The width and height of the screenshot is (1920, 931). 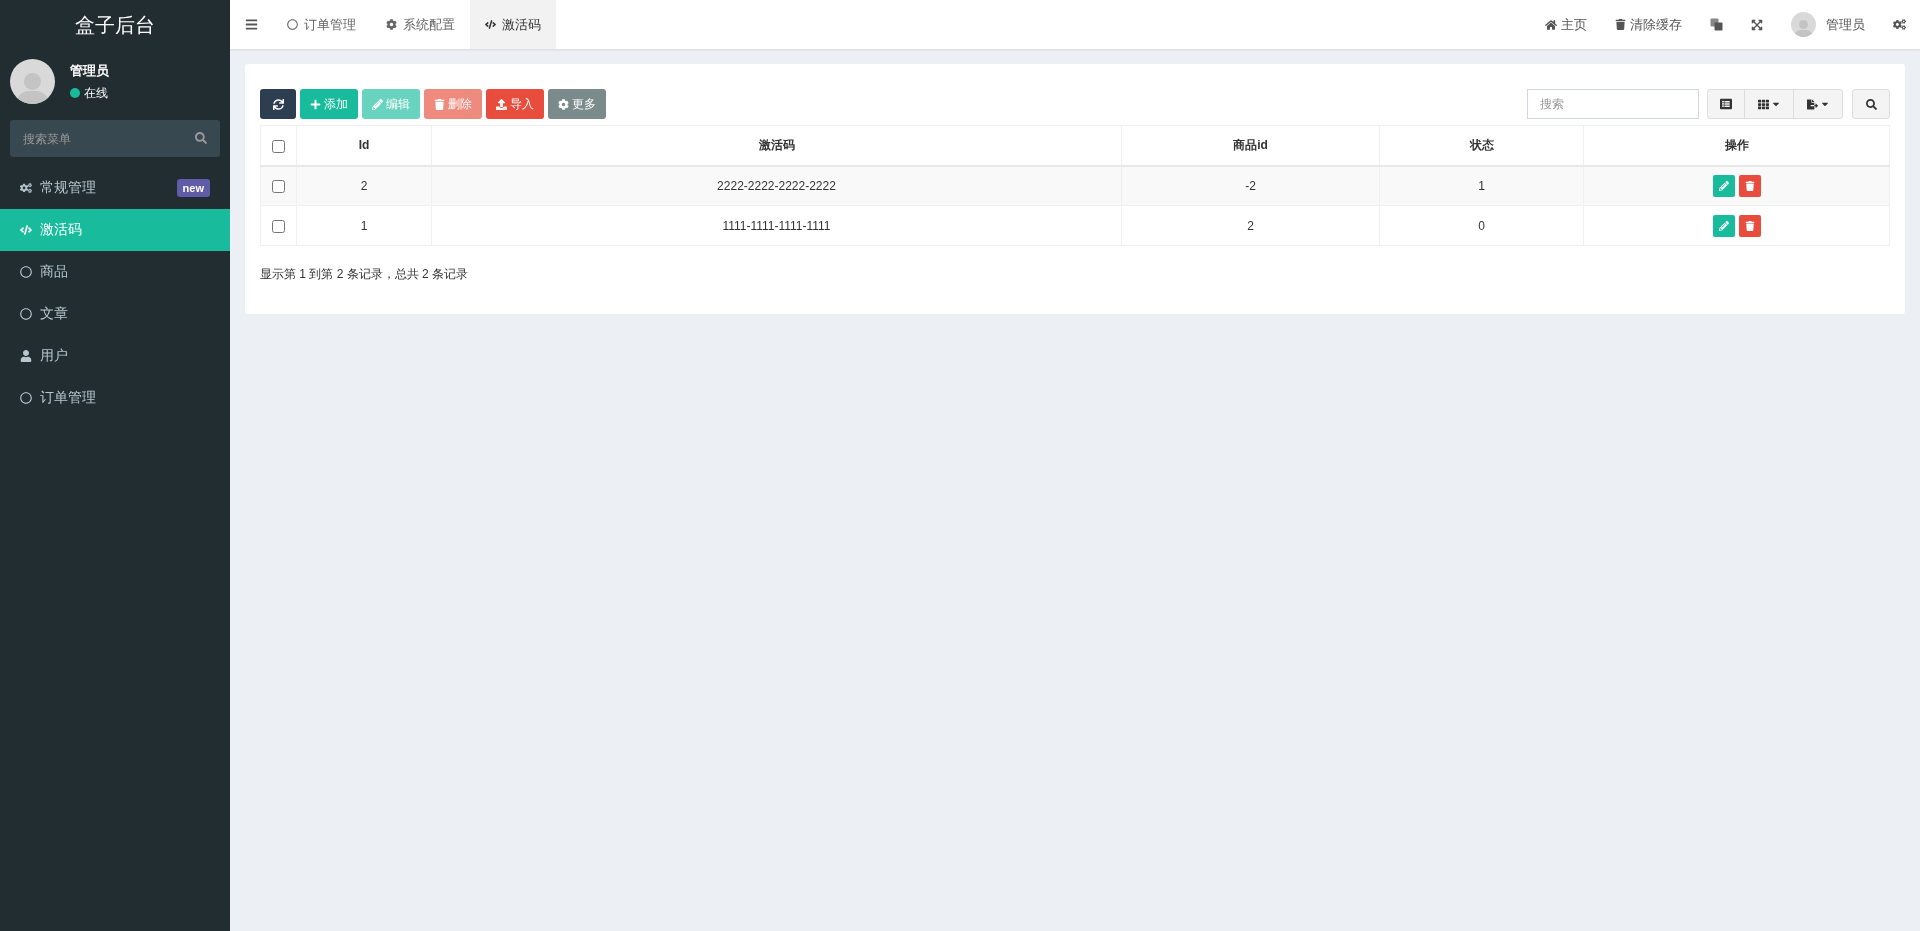 I want to click on top-user-name: 管理员, so click(x=1845, y=24).